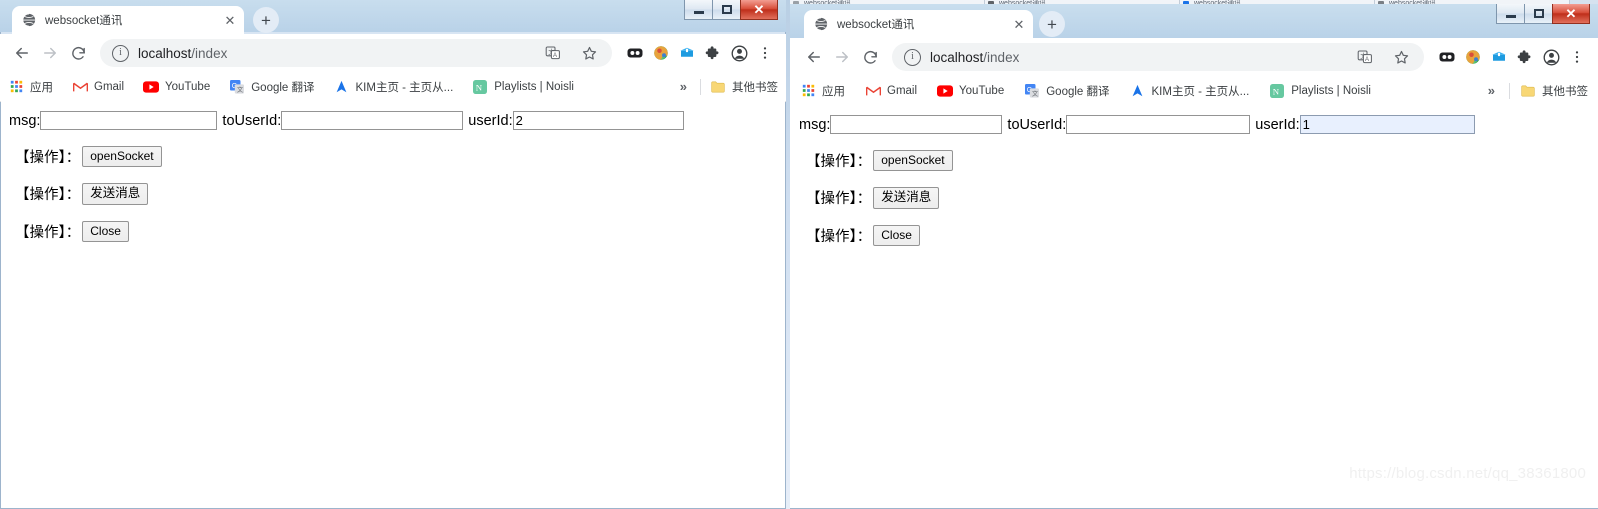 The height and width of the screenshot is (509, 1598). What do you see at coordinates (490, 120) in the screenshot?
I see `userid-label: userId:` at bounding box center [490, 120].